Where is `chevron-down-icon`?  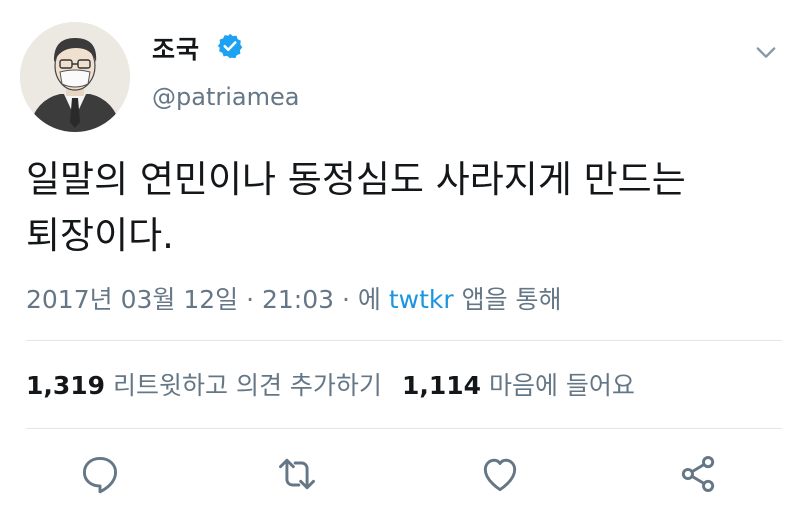 chevron-down-icon is located at coordinates (766, 52).